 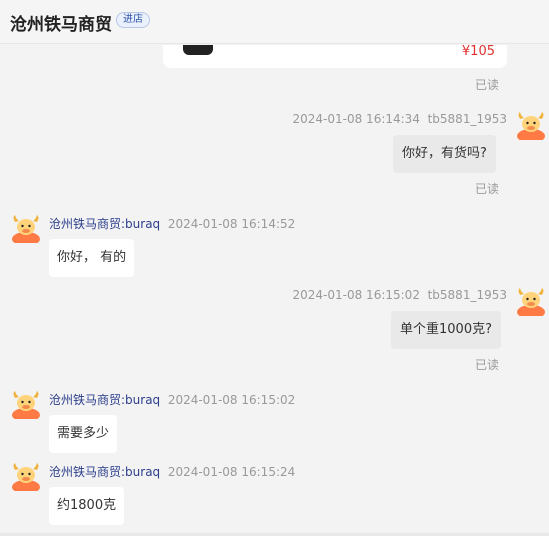 I want to click on message-meta: 沧州铁马商贸:buraq 2024-01-08 16:14:52, so click(x=172, y=223).